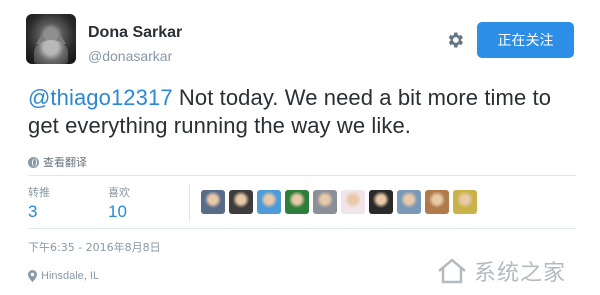 This screenshot has width=600, height=295. I want to click on divider-bottom, so click(302, 228).